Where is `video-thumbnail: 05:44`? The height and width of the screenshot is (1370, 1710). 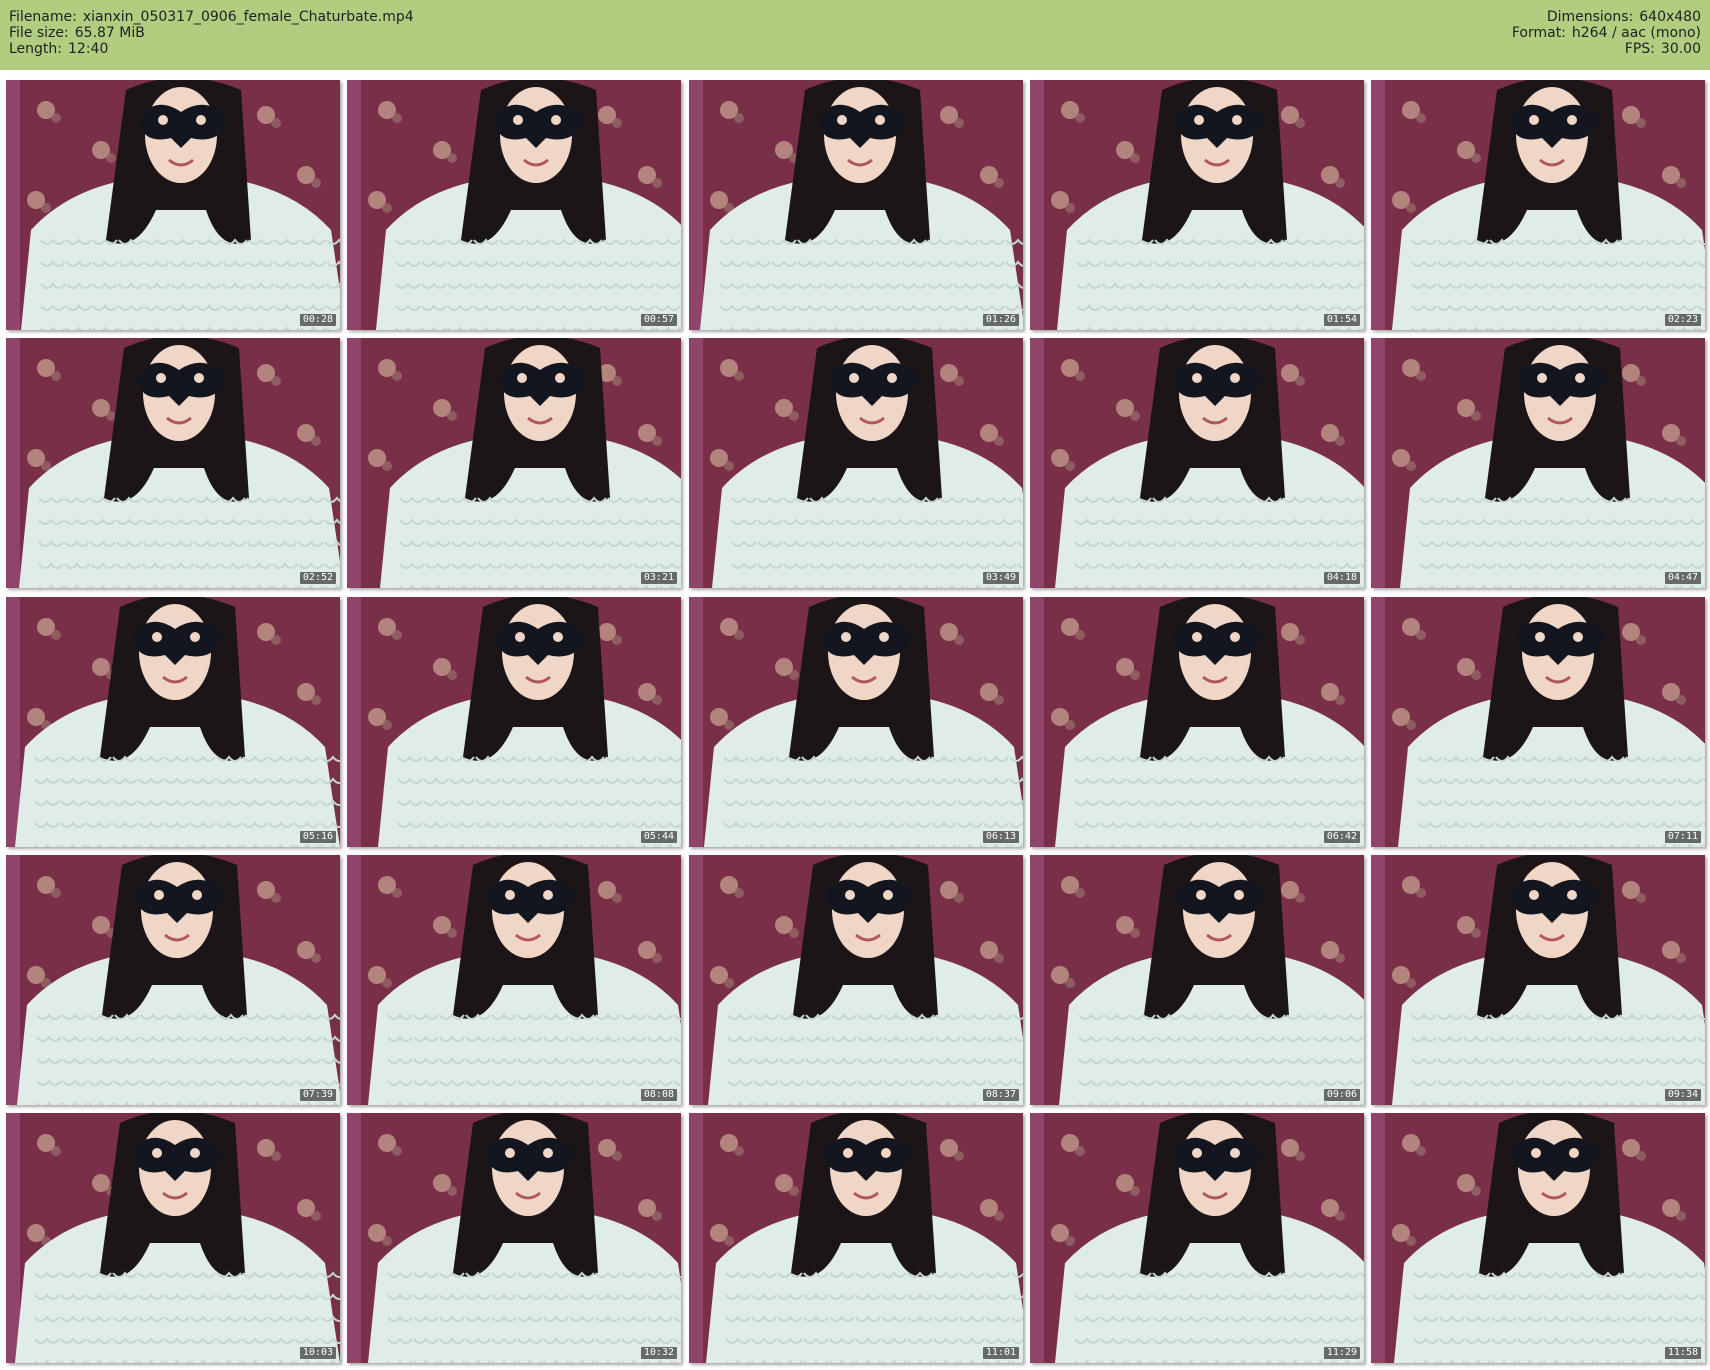 video-thumbnail: 05:44 is located at coordinates (514, 722).